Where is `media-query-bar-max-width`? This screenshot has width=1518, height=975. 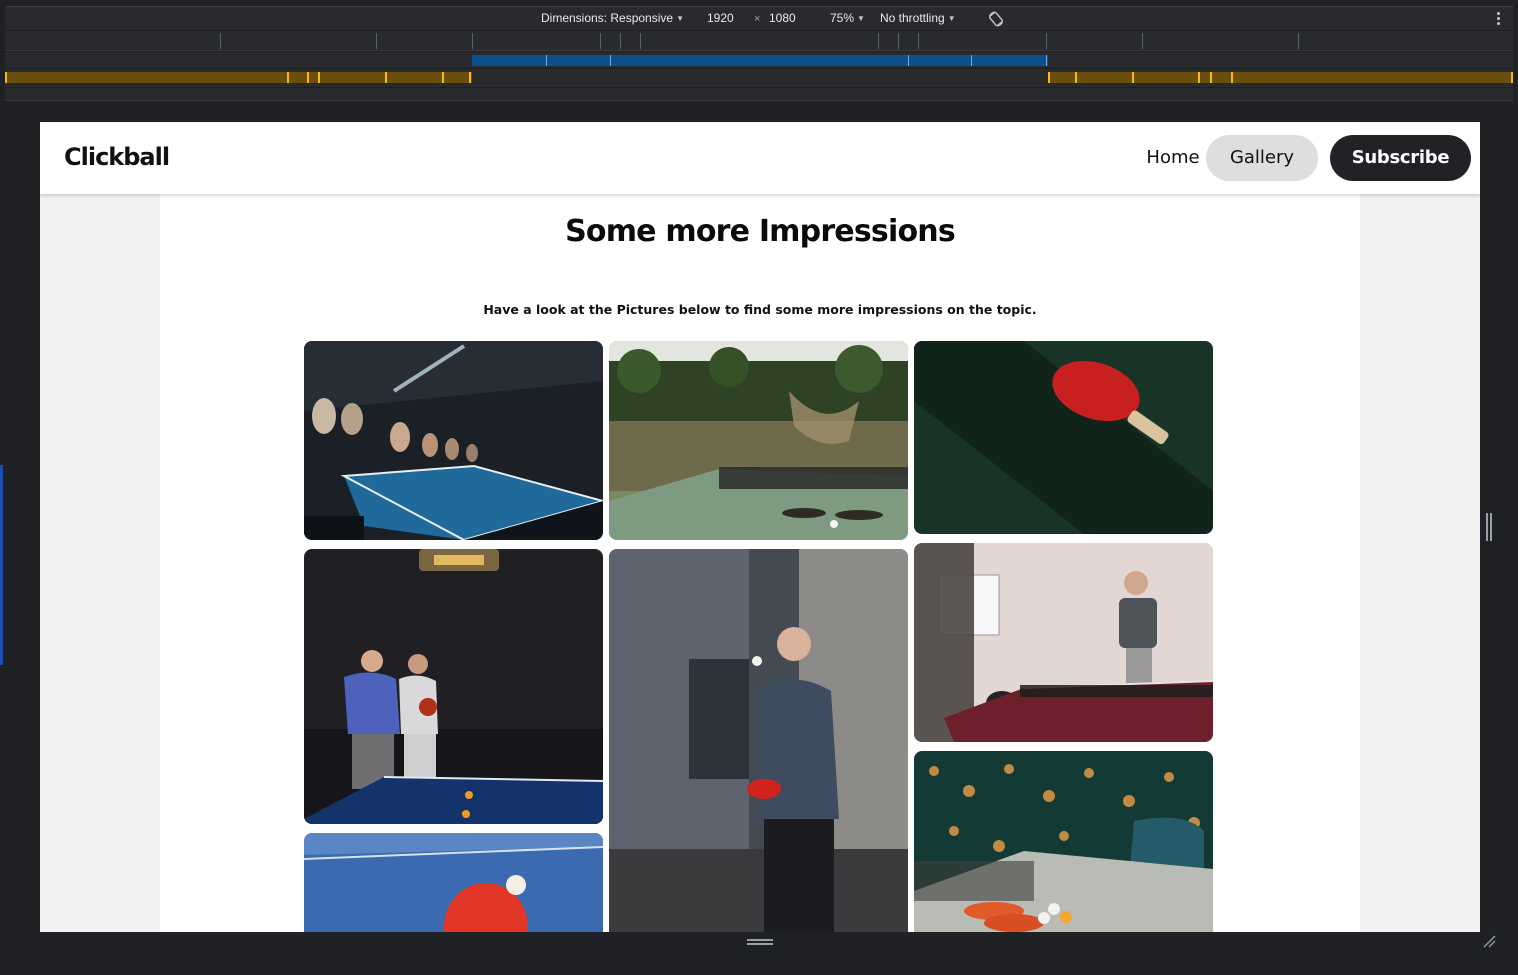
media-query-bar-max-width is located at coordinates (759, 78).